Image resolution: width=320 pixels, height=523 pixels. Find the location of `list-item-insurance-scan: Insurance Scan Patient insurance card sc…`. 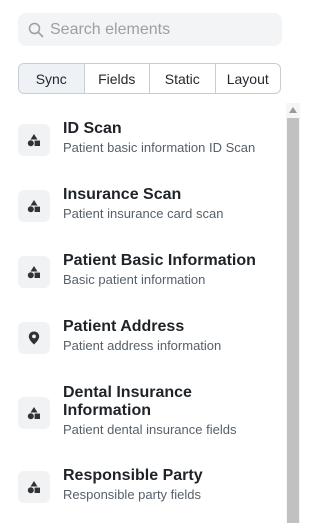

list-item-insurance-scan: Insurance Scan Patient insurance card sc… is located at coordinates (148, 204).